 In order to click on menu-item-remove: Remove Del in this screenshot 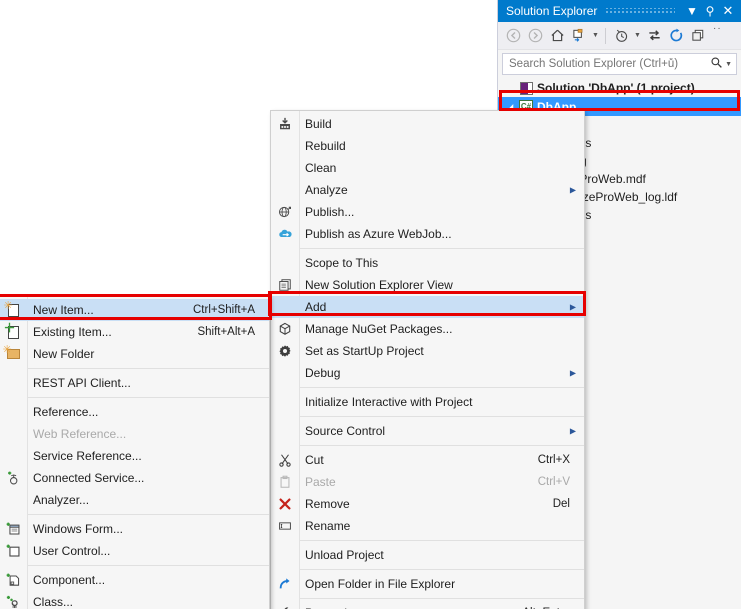, I will do `click(427, 504)`.